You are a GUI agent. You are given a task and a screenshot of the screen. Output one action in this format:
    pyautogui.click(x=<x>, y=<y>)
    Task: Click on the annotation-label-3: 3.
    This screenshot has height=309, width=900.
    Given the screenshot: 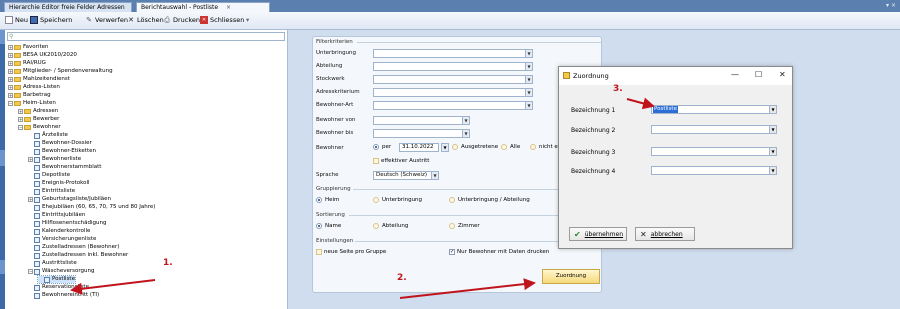 What is the action you would take?
    pyautogui.click(x=618, y=89)
    